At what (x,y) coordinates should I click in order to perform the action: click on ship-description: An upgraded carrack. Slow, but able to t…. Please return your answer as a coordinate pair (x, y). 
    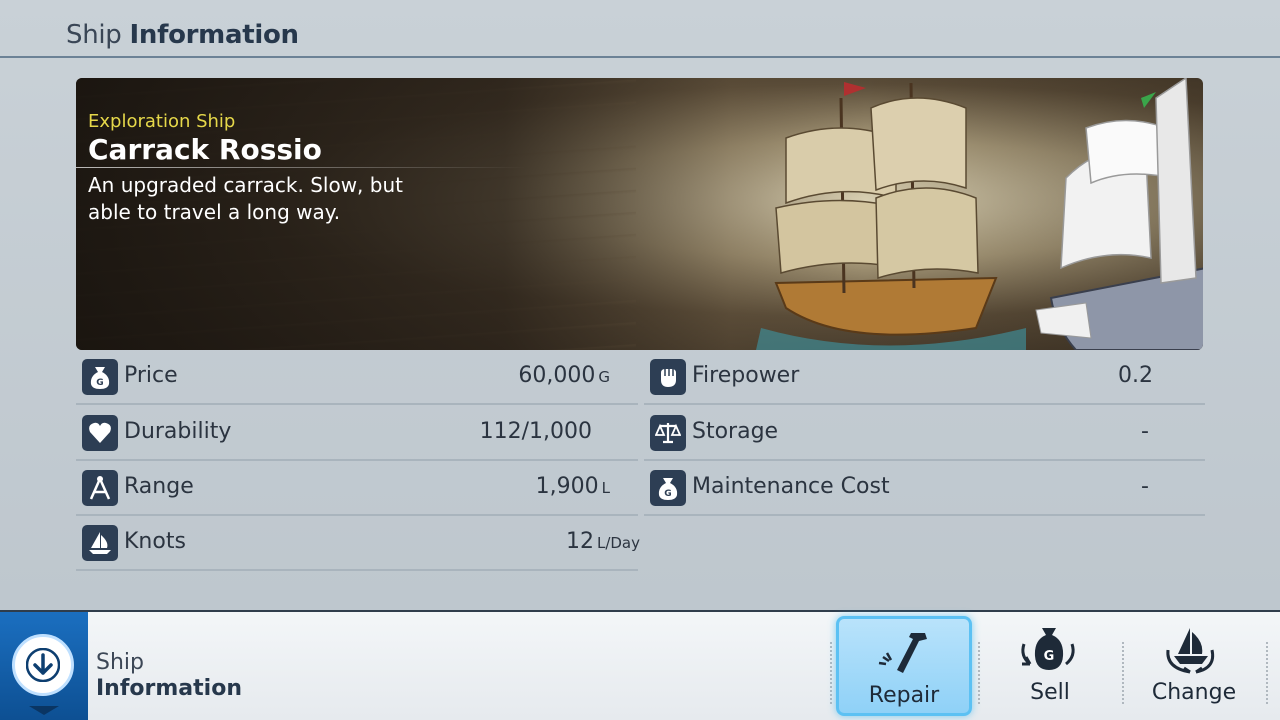
    Looking at the image, I should click on (245, 198).